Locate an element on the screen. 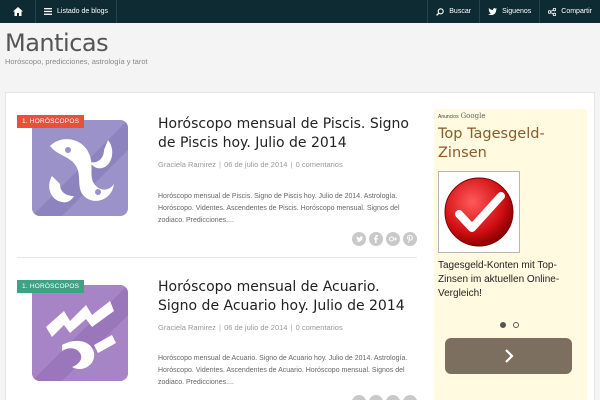 The image size is (600, 400). search-icon is located at coordinates (440, 11).